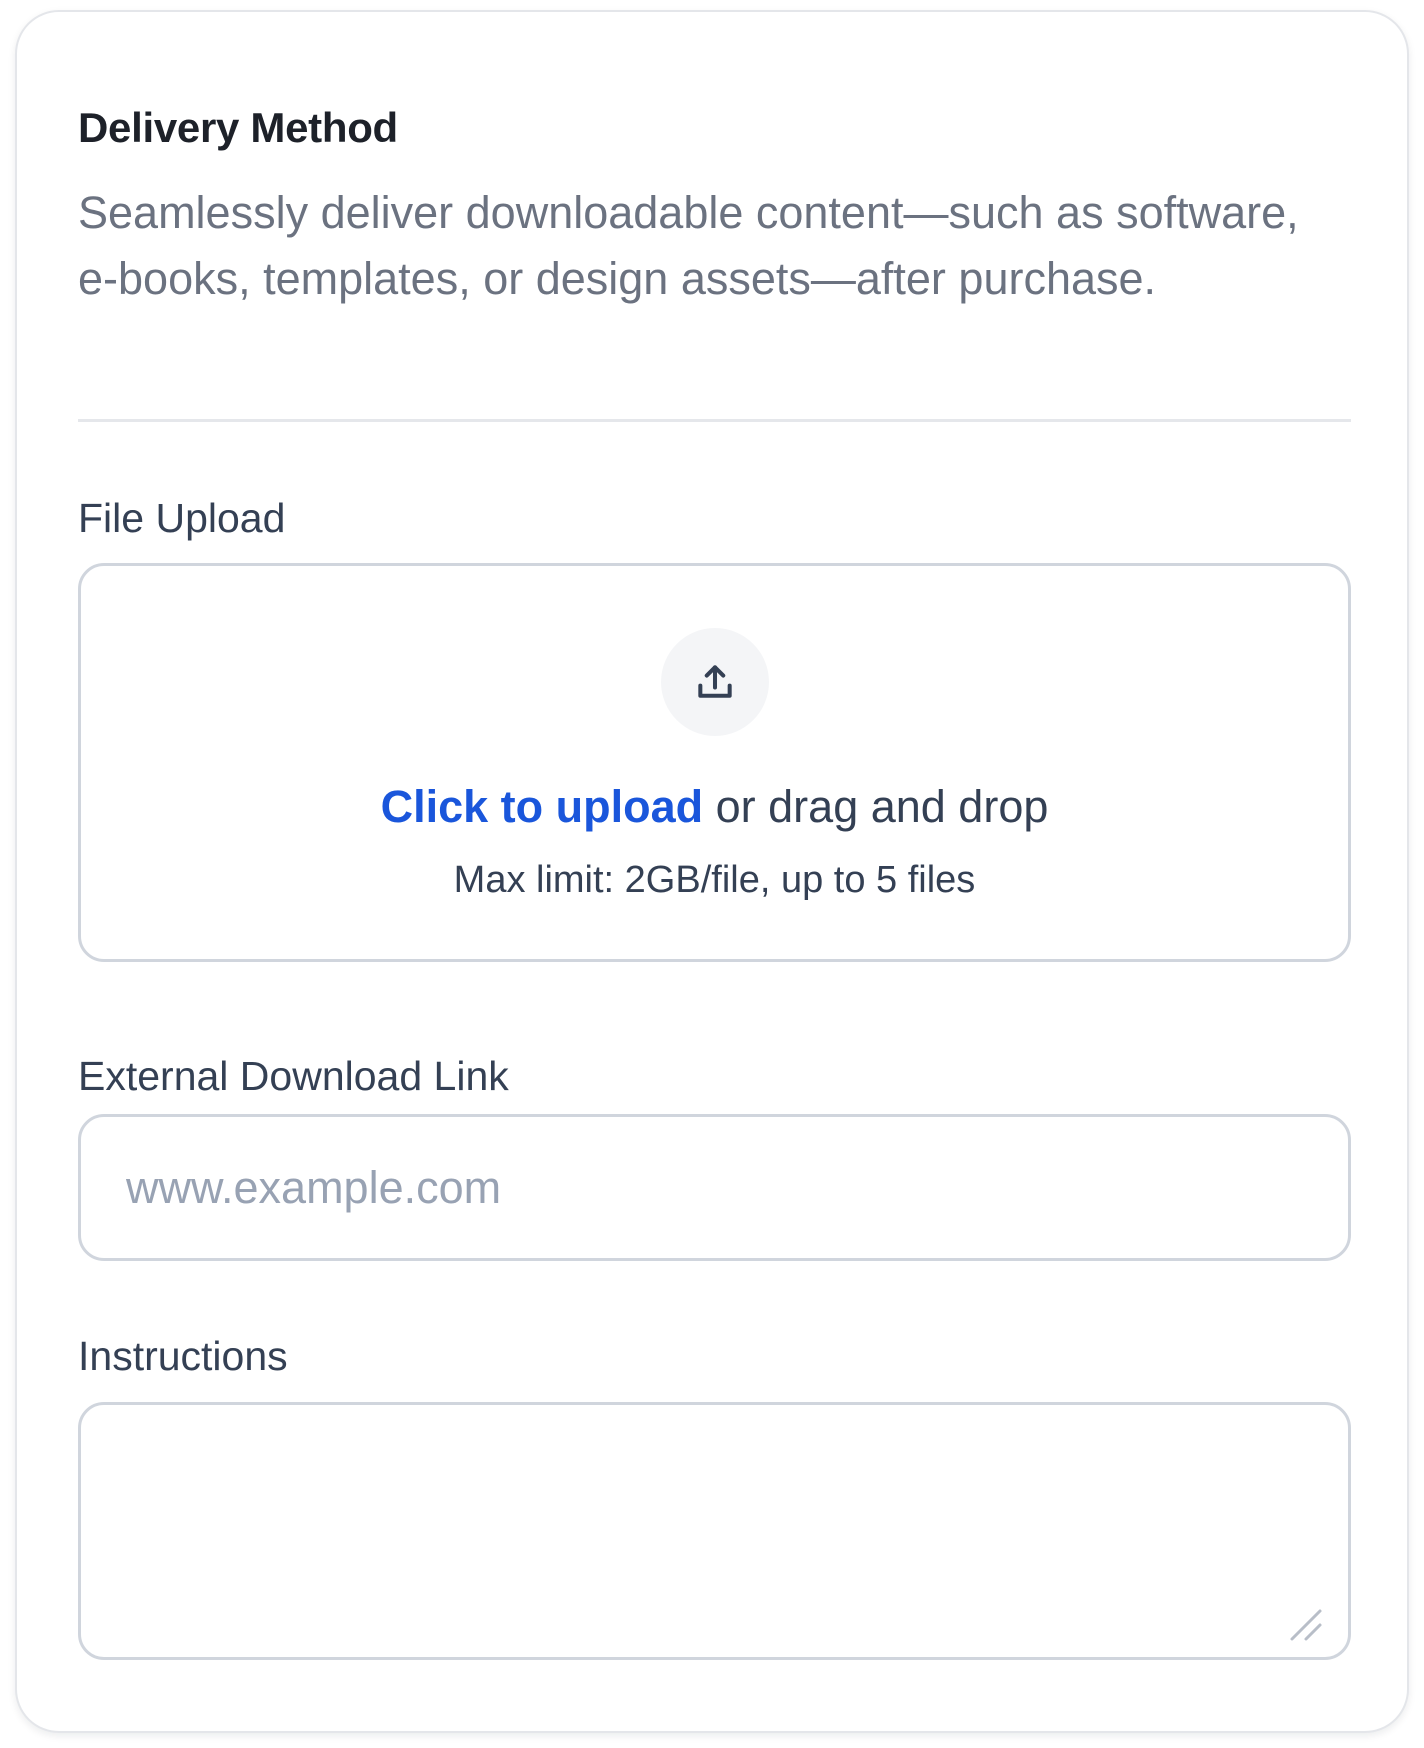 Image resolution: width=1424 pixels, height=1748 pixels. What do you see at coordinates (293, 1076) in the screenshot?
I see `external-link-label: External Download Link` at bounding box center [293, 1076].